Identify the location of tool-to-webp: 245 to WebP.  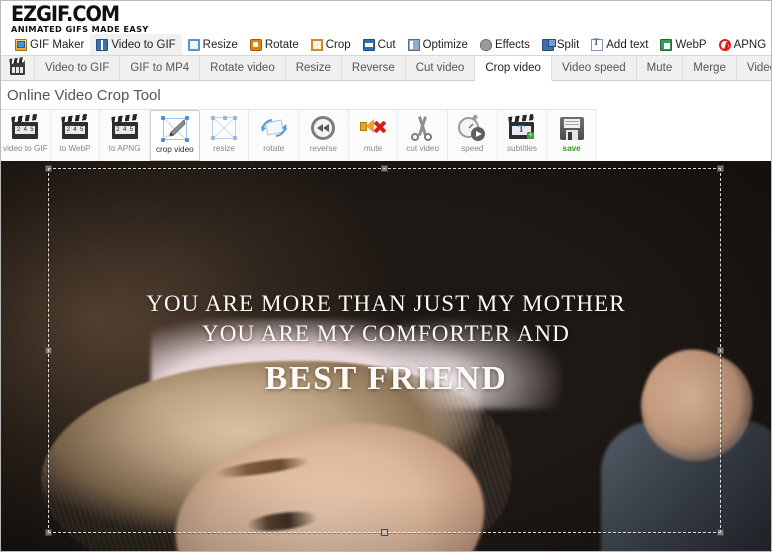
(75, 135).